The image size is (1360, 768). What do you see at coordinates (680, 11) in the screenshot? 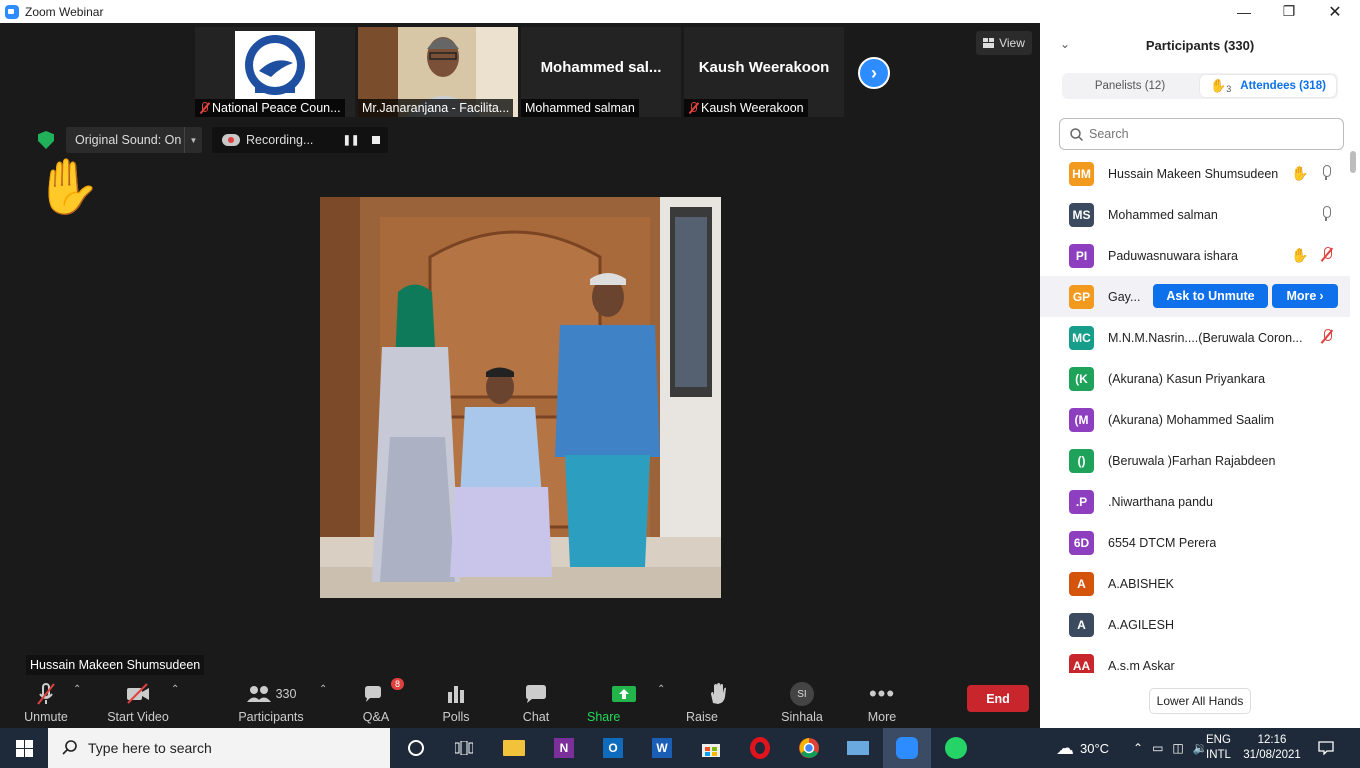
I see `title-bar: Zoom Webinar — ❐ ✕` at bounding box center [680, 11].